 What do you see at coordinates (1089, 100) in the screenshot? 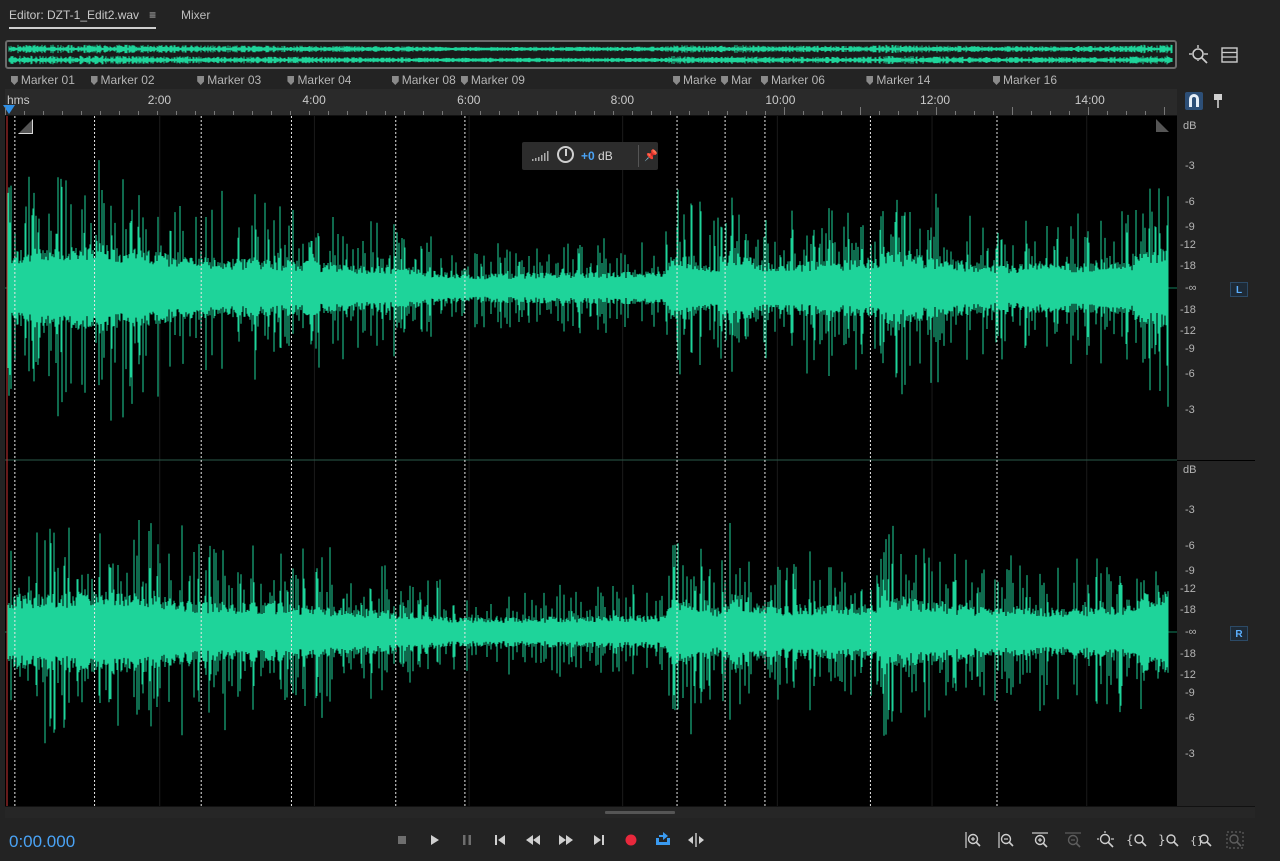
I see `ruler-tick-6: 14:00` at bounding box center [1089, 100].